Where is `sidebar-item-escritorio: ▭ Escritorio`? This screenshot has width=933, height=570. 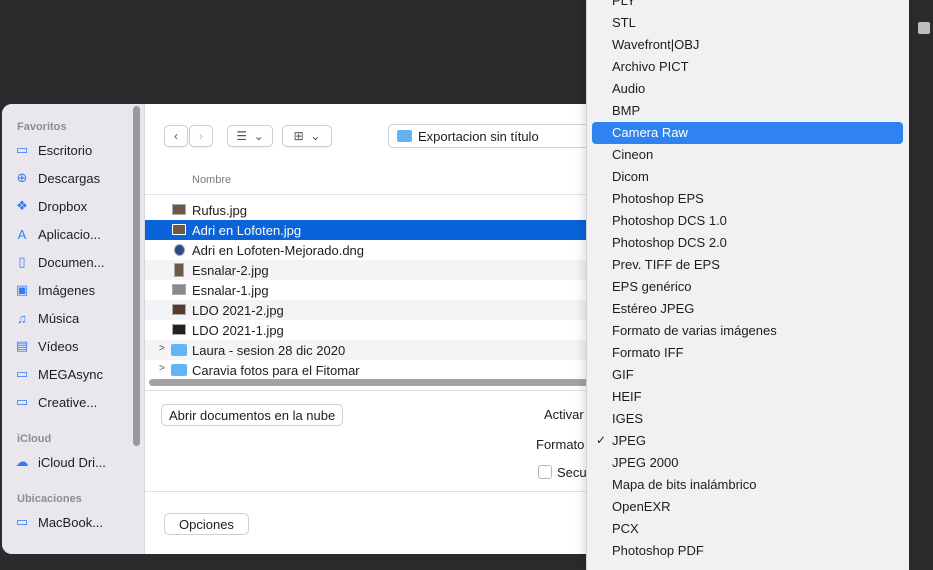
sidebar-item-escritorio: ▭ Escritorio is located at coordinates (74, 150).